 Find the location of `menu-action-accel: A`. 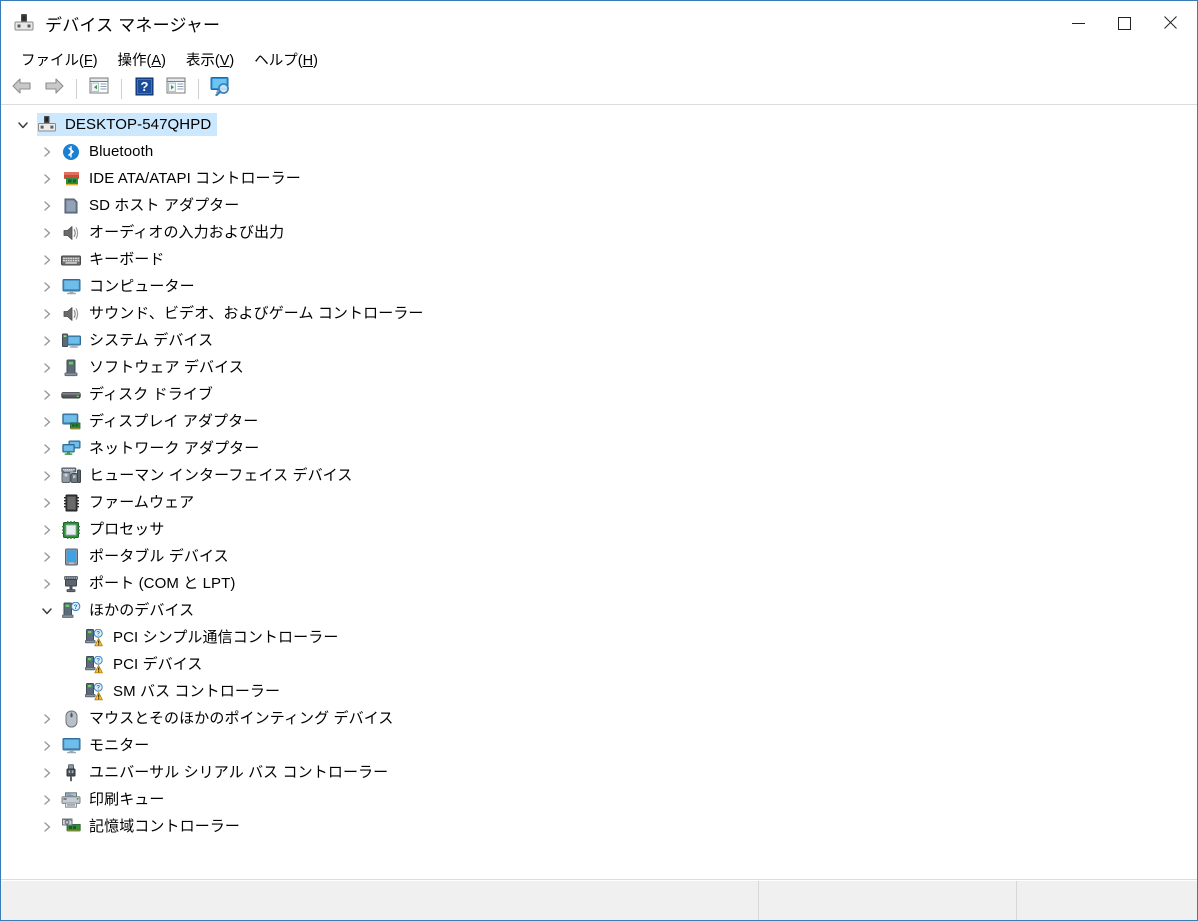

menu-action-accel: A is located at coordinates (156, 60).